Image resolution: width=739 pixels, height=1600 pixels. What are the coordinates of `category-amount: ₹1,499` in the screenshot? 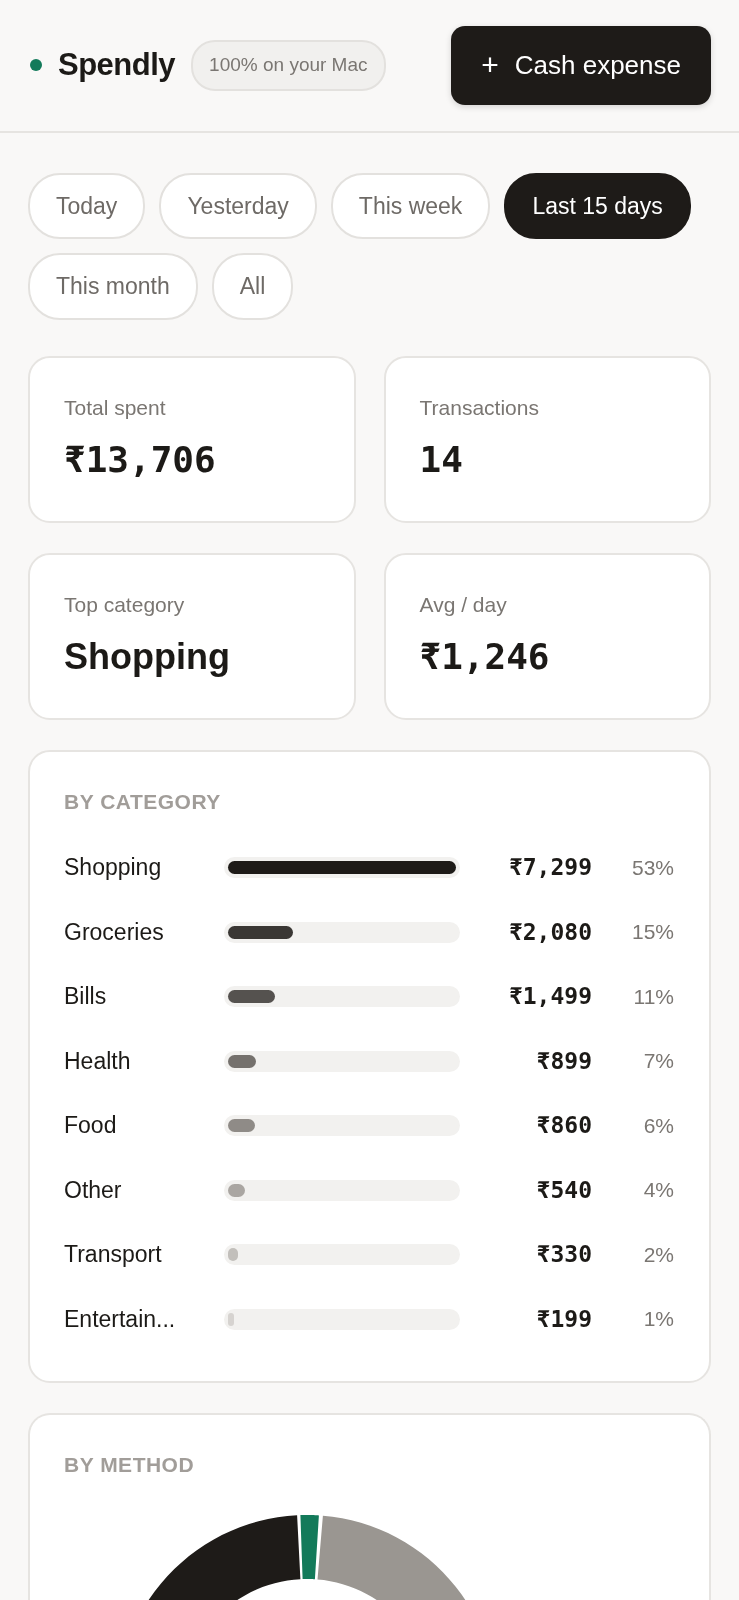 It's located at (549, 997).